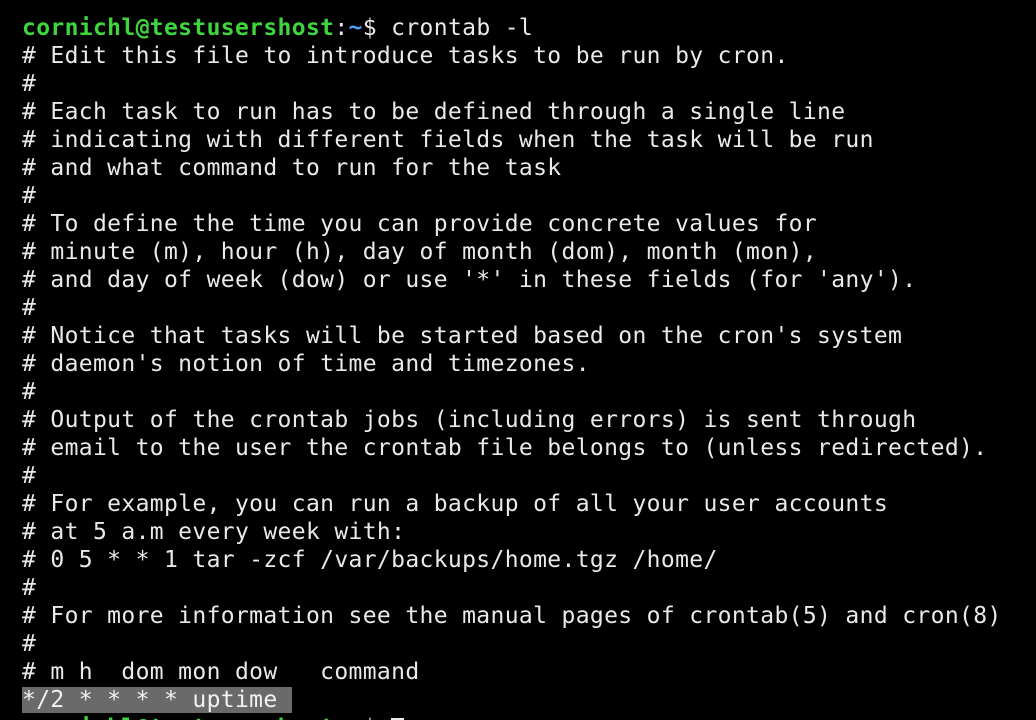 Image resolution: width=1036 pixels, height=720 pixels. I want to click on prompt-line-command: cornichl@testusershost:~$ crontab -l, so click(512, 28).